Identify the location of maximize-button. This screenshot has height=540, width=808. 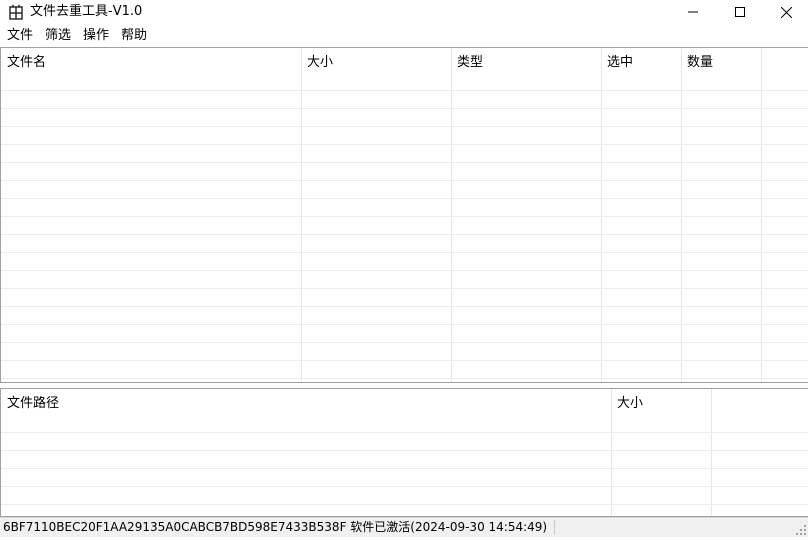
(740, 12).